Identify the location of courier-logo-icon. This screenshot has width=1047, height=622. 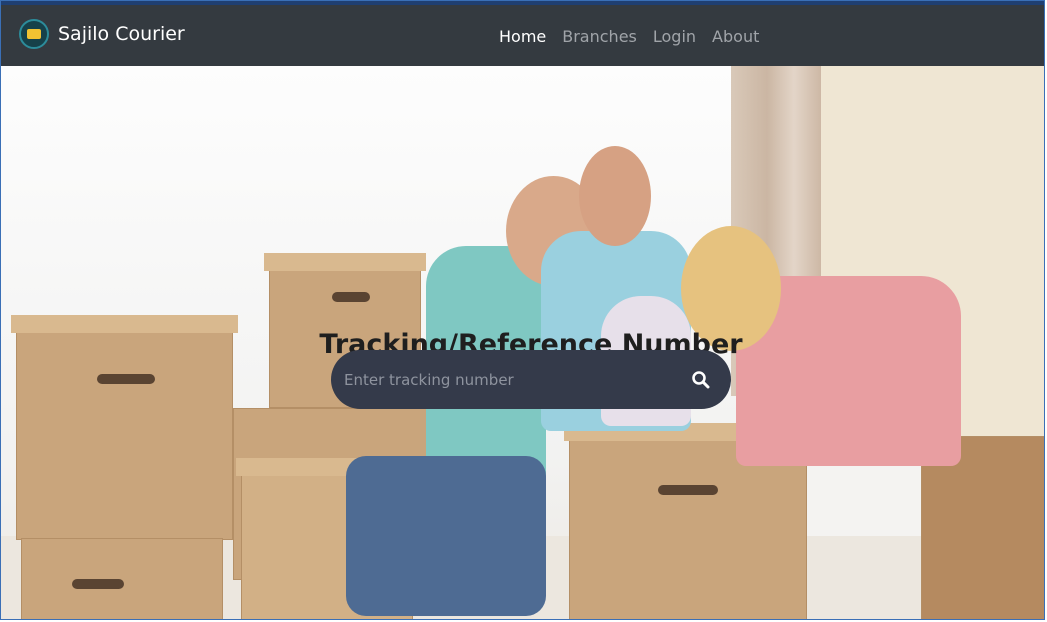
(34, 34).